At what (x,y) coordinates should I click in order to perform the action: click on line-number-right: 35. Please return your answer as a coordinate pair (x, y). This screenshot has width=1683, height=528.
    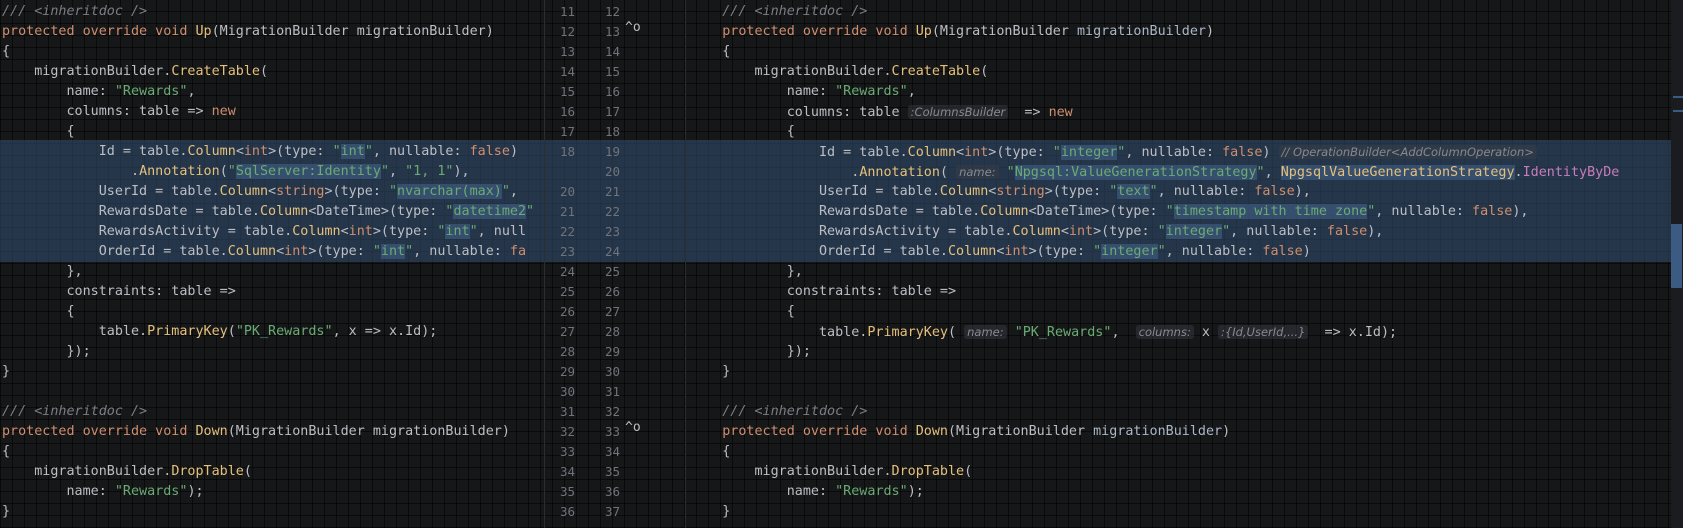
    Looking at the image, I should click on (612, 471).